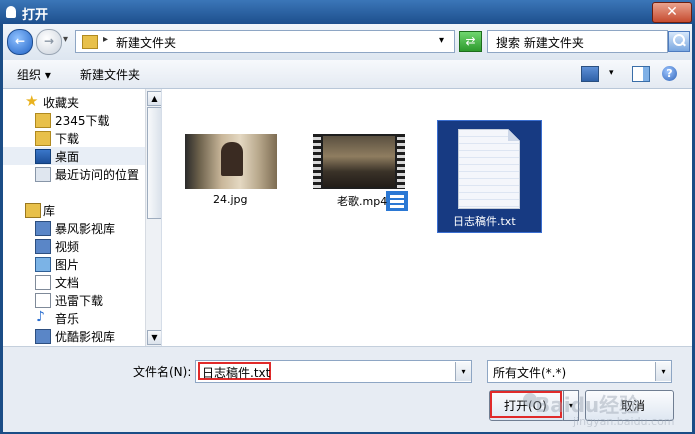 The width and height of the screenshot is (695, 434). I want to click on help-icon: ?, so click(669, 73).